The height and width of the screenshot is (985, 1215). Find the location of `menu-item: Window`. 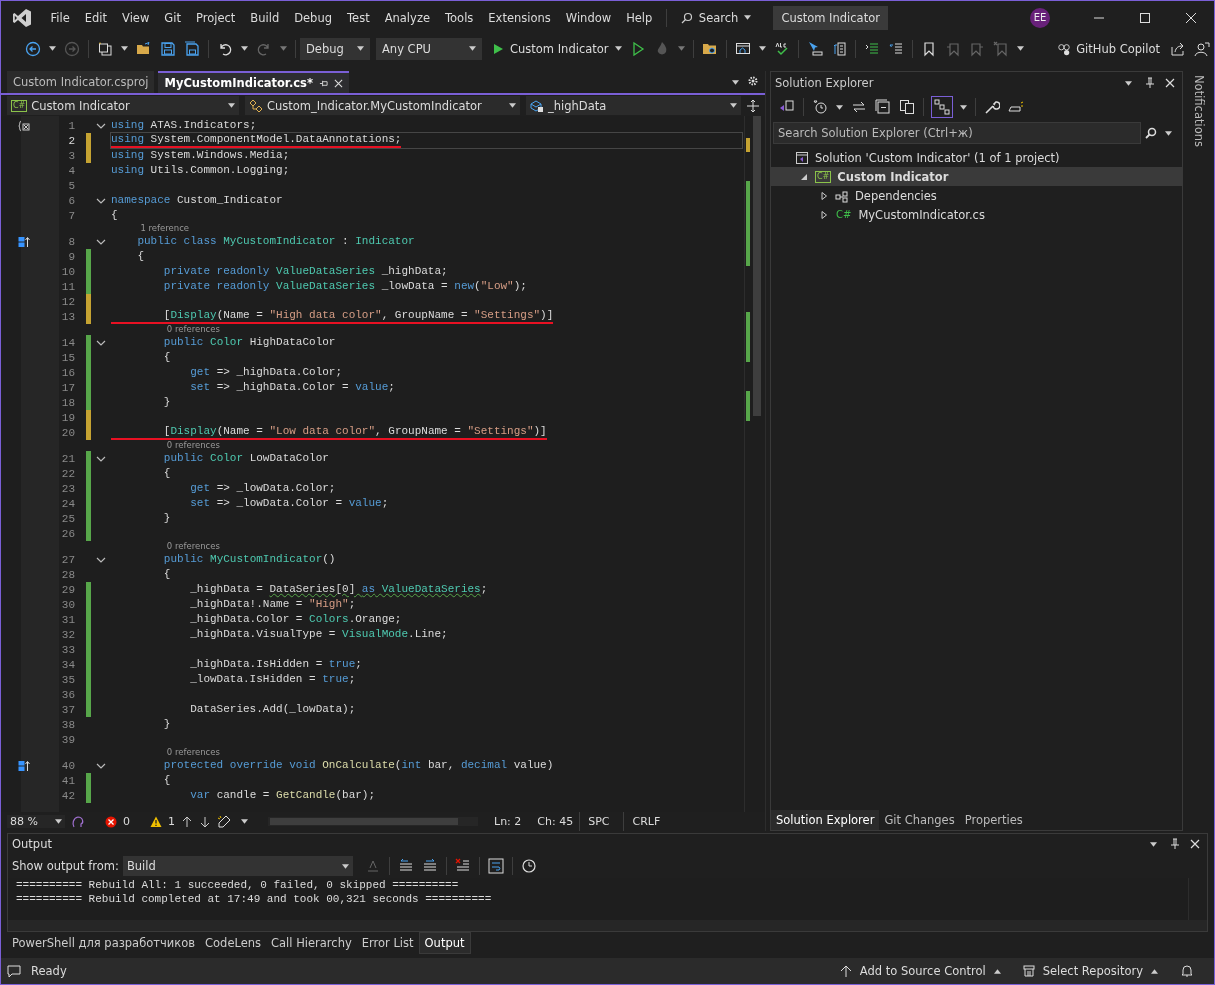

menu-item: Window is located at coordinates (588, 17).